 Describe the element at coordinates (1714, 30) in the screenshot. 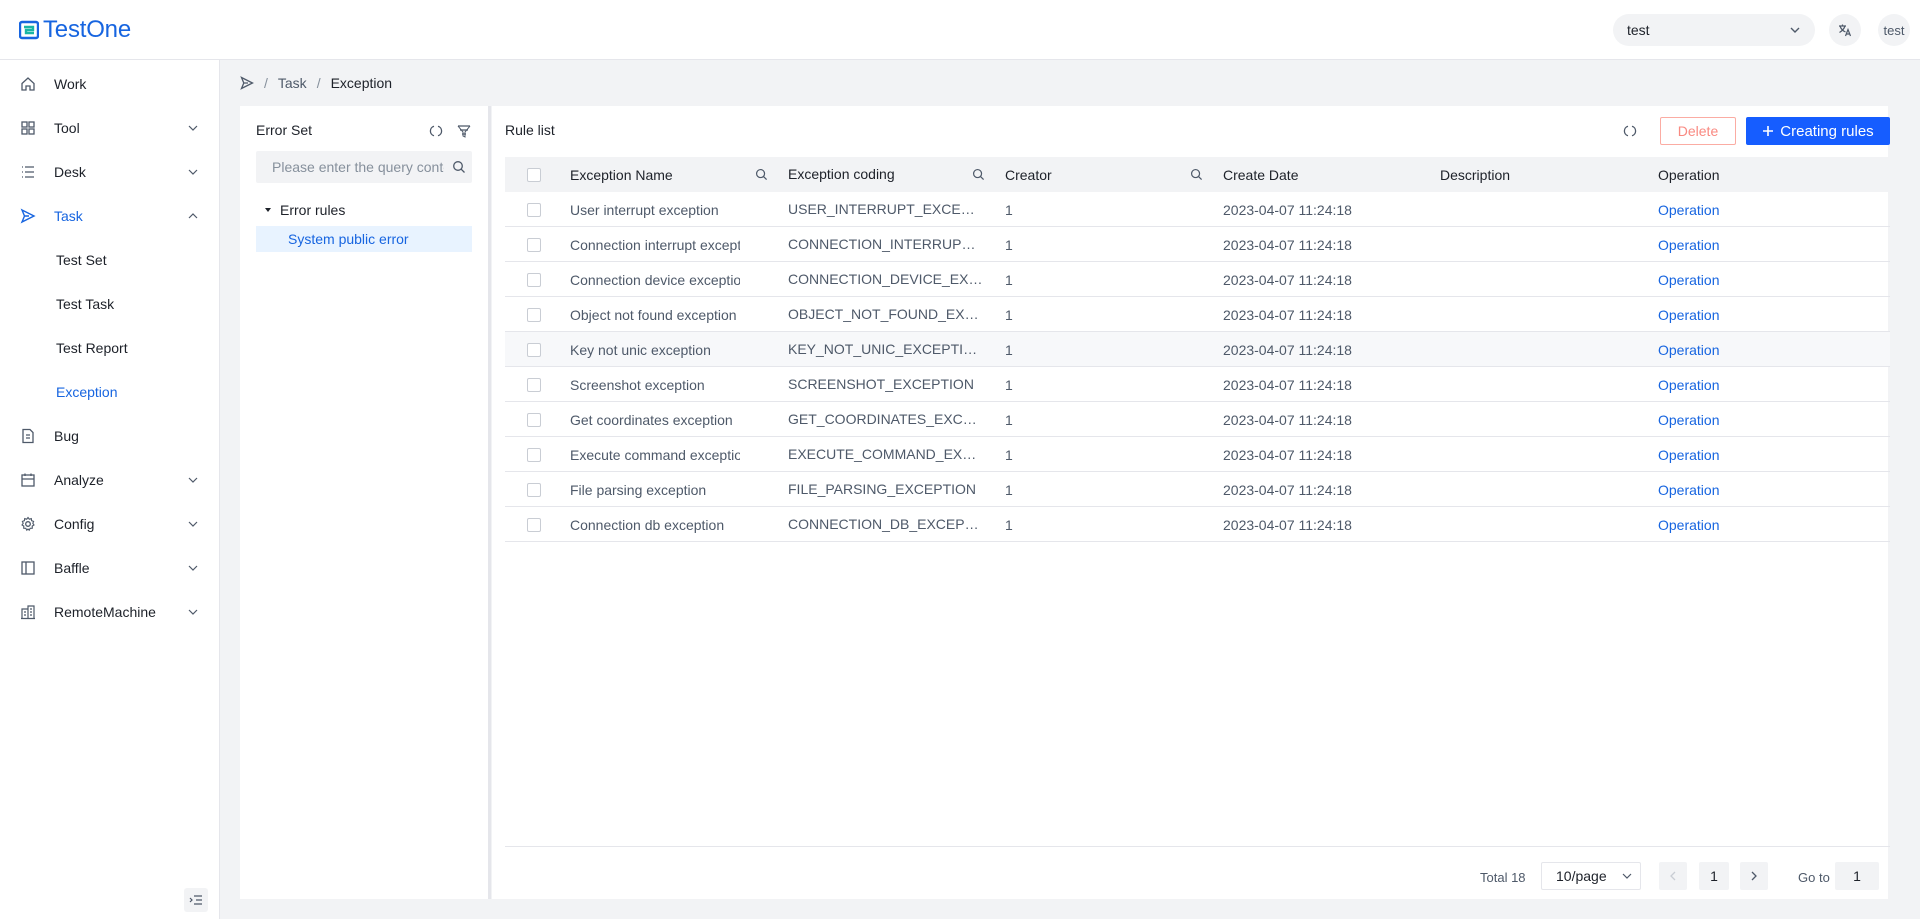

I see `project-select: test` at that location.